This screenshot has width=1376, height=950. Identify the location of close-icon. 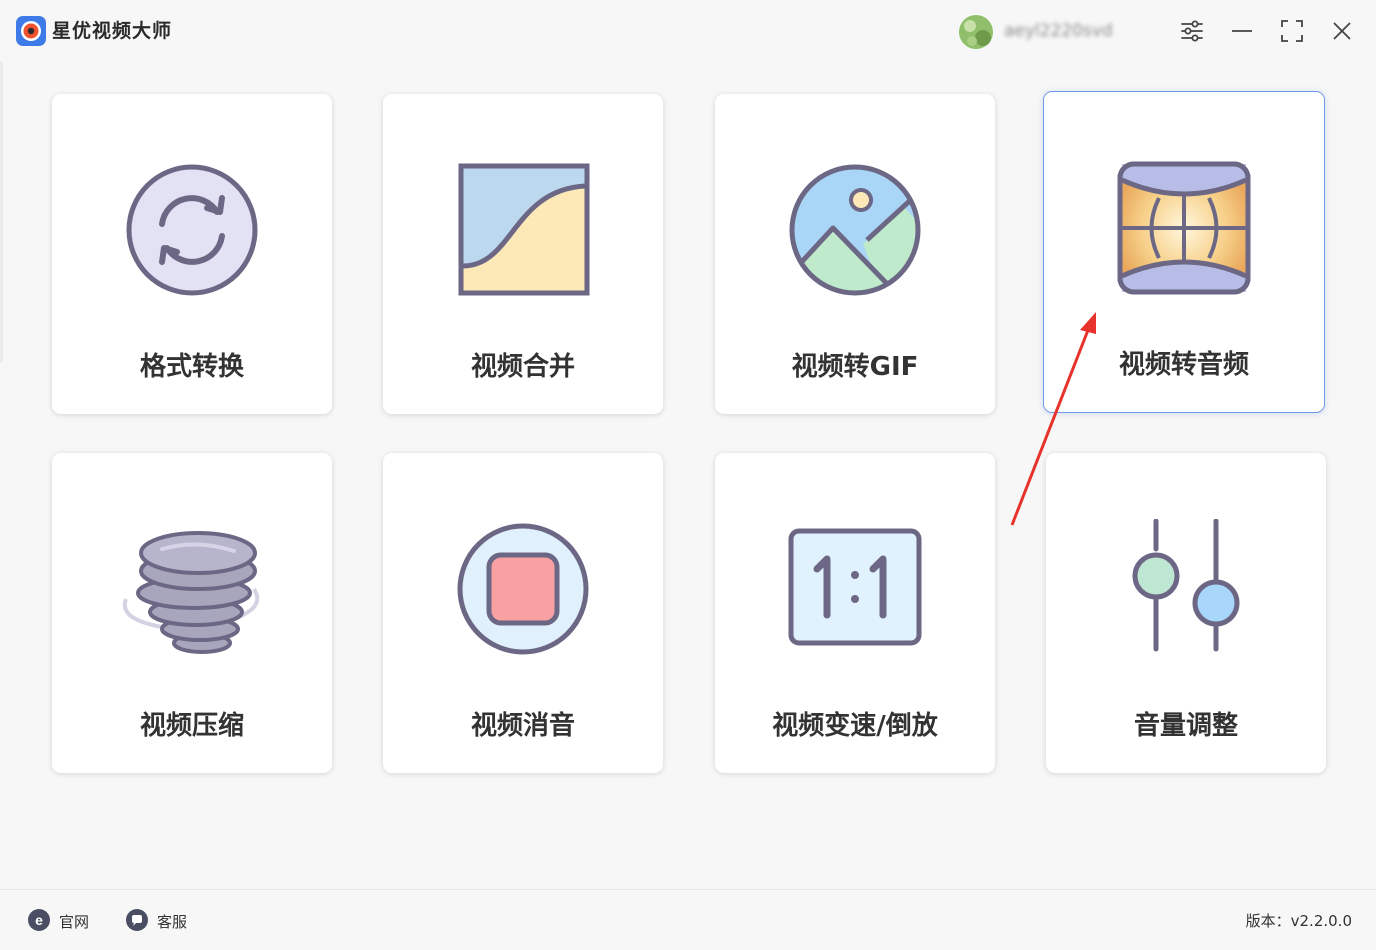
(1342, 31).